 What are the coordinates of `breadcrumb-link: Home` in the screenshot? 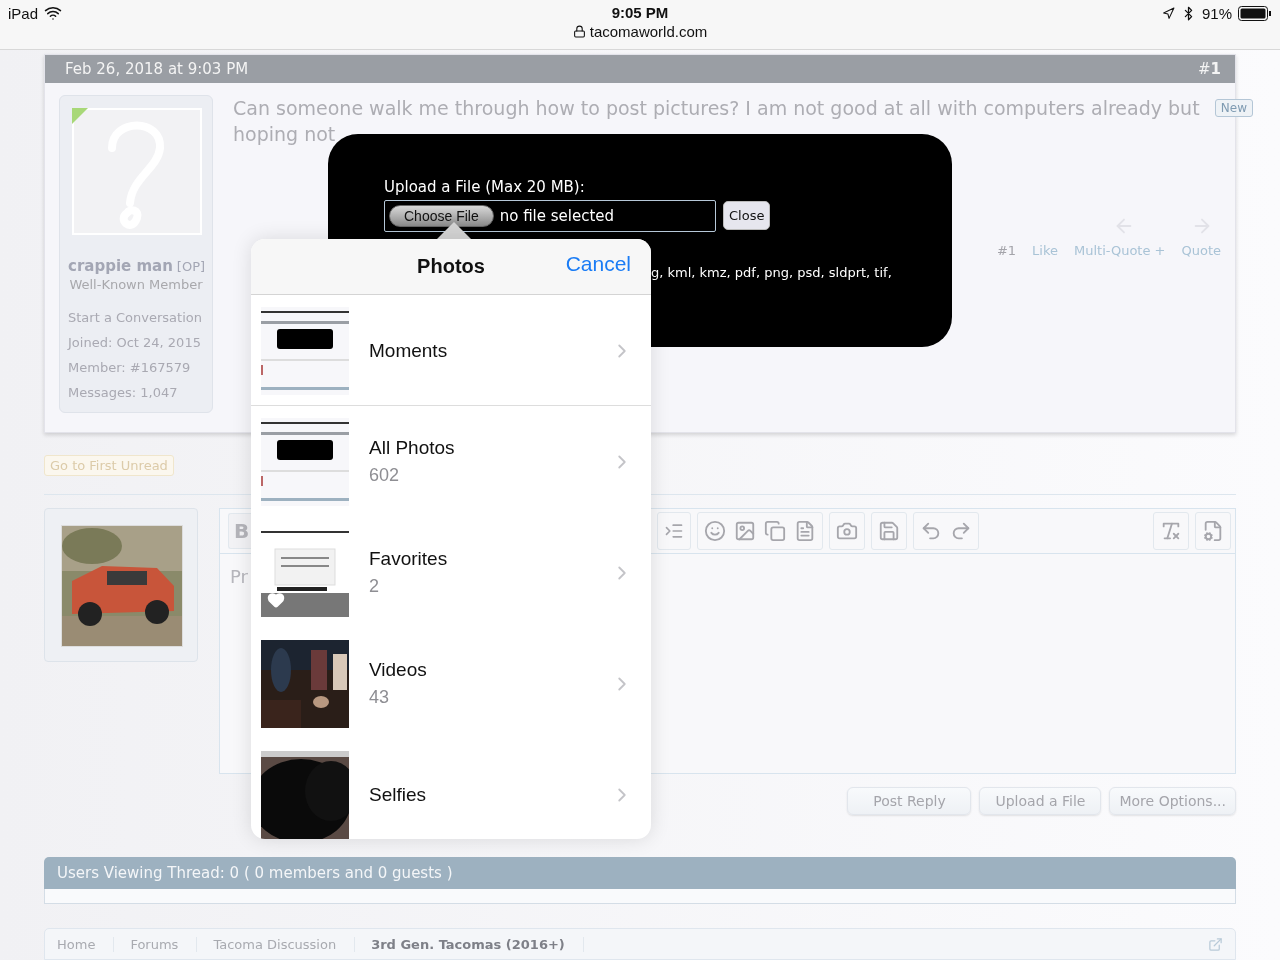 It's located at (86, 944).